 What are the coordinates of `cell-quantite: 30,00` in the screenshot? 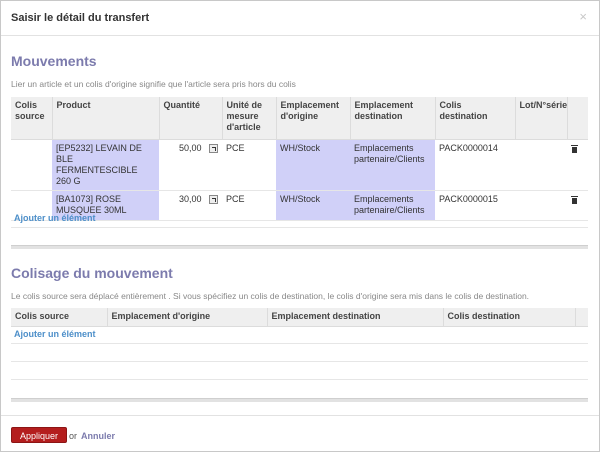 It's located at (190, 205).